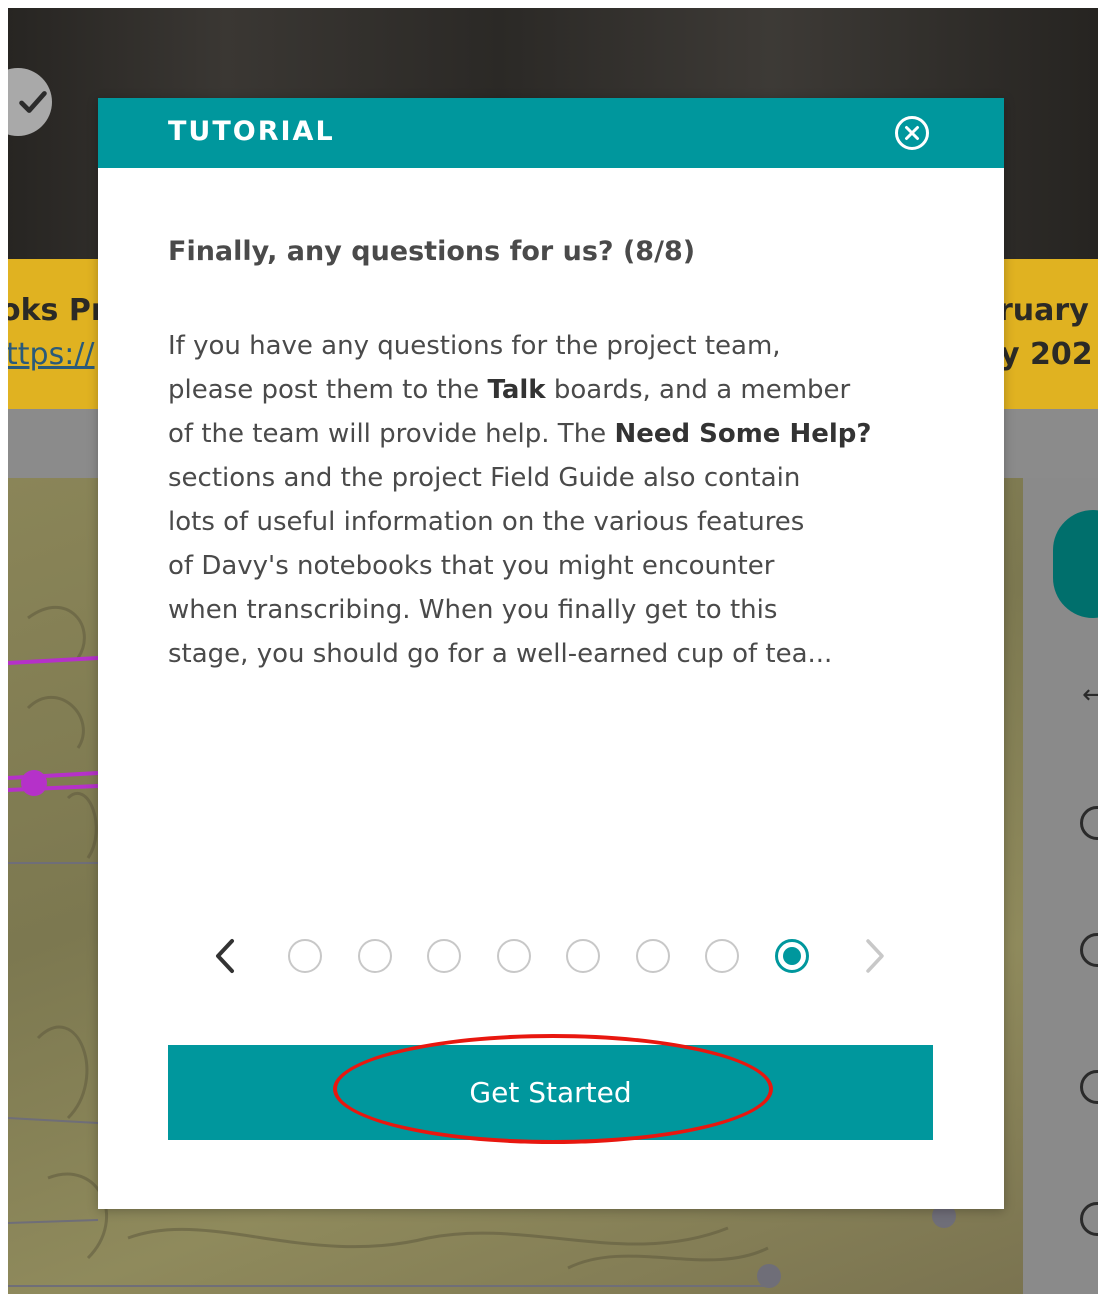 The width and height of the screenshot is (1098, 1294). What do you see at coordinates (551, 133) in the screenshot?
I see `modal-header: TUTORIAL` at bounding box center [551, 133].